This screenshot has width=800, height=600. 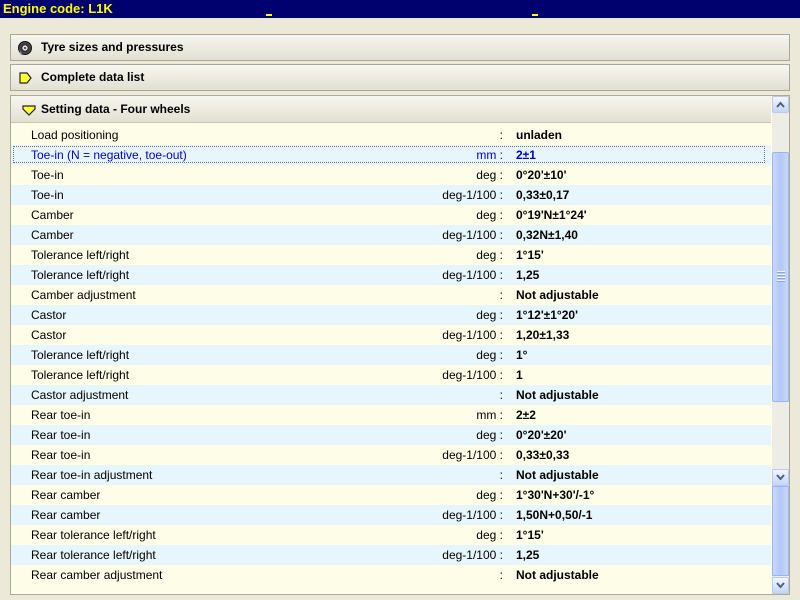 What do you see at coordinates (528, 555) in the screenshot?
I see `row-value: 1,25` at bounding box center [528, 555].